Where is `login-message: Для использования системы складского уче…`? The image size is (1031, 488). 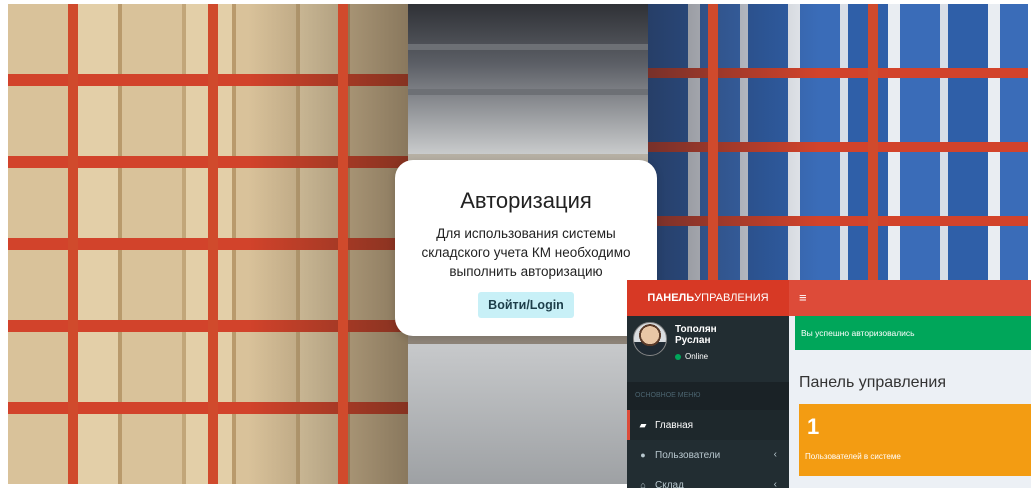 login-message: Для использования системы складского уче… is located at coordinates (526, 252).